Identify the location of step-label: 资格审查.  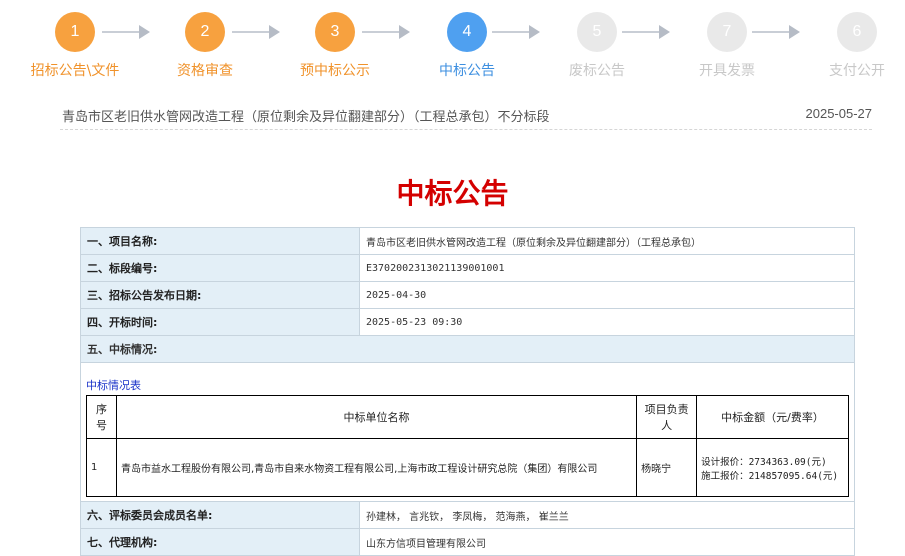
(205, 71).